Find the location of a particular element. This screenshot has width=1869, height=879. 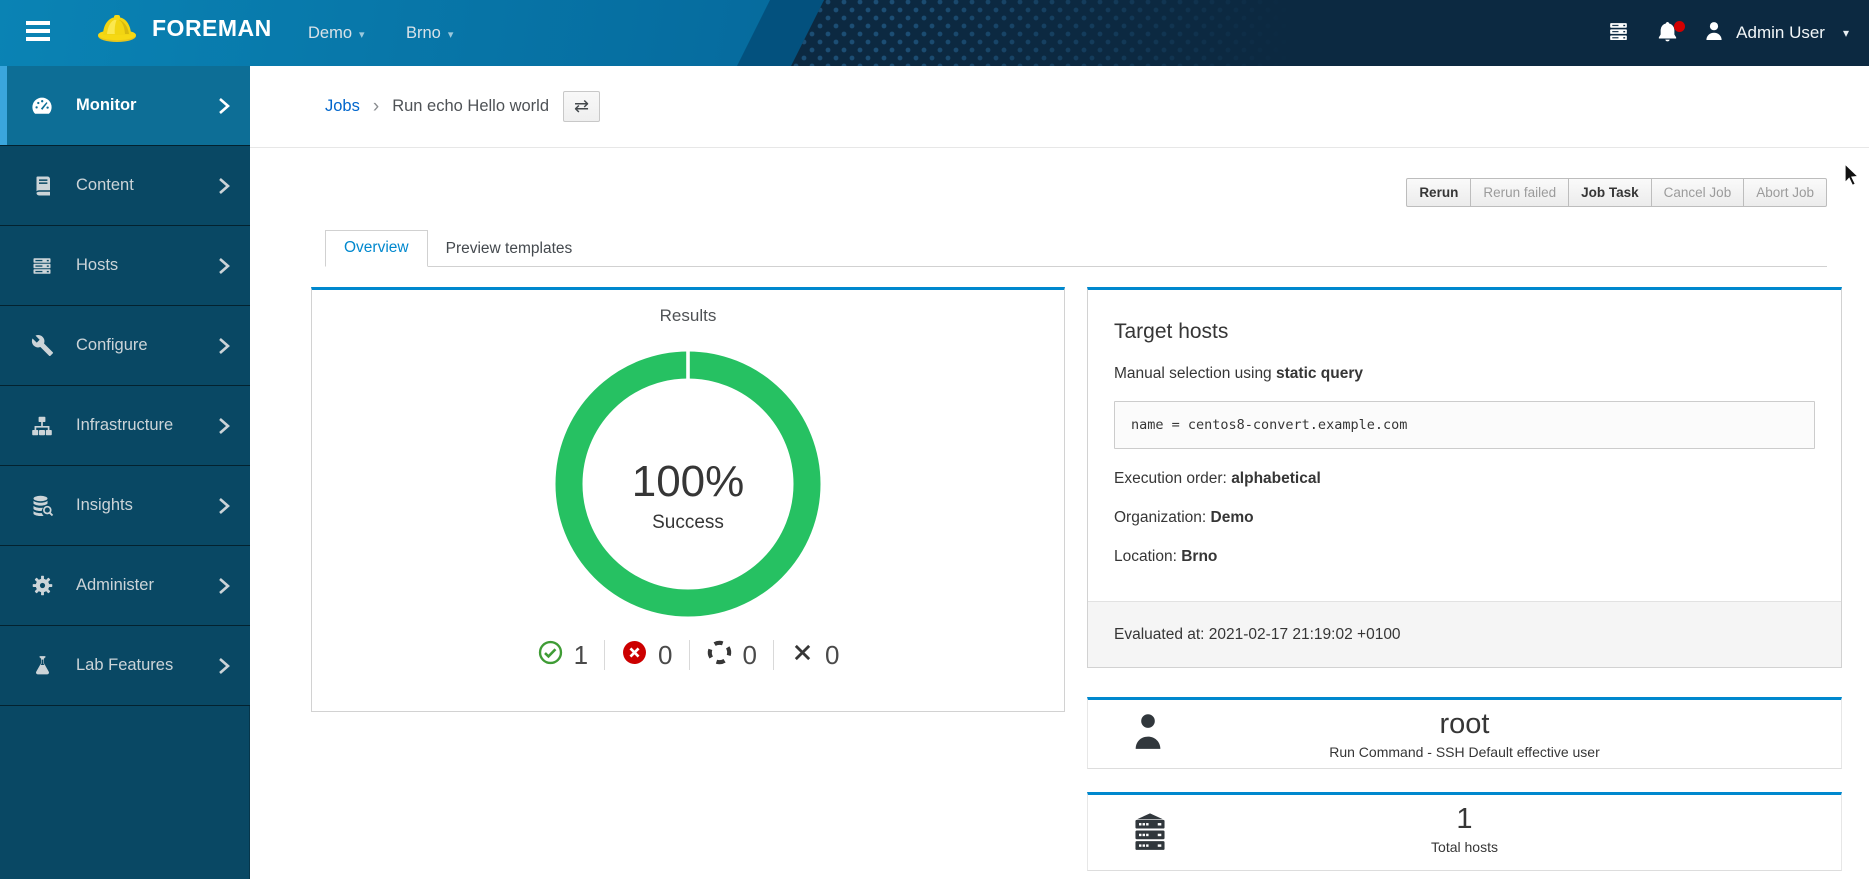

results-donut-chart: 100% Success is located at coordinates (688, 486).